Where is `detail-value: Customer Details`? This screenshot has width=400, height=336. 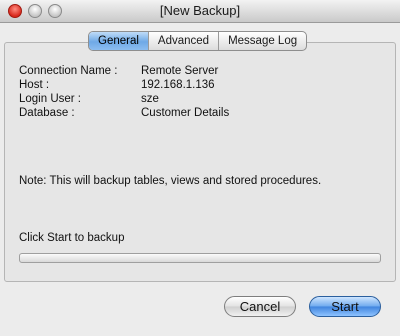 detail-value: Customer Details is located at coordinates (185, 113).